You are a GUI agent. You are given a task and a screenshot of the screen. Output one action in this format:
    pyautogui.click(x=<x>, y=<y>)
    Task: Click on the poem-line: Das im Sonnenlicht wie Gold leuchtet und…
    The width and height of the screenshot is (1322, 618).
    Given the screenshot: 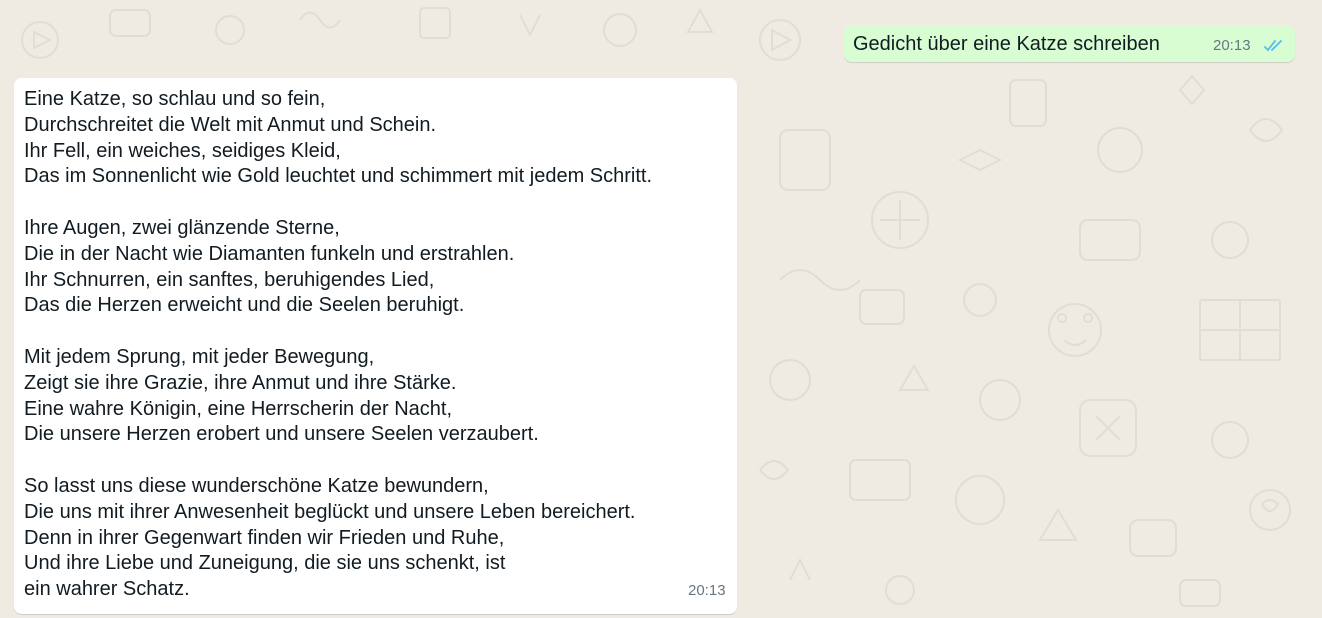 What is the action you would take?
    pyautogui.click(x=338, y=176)
    